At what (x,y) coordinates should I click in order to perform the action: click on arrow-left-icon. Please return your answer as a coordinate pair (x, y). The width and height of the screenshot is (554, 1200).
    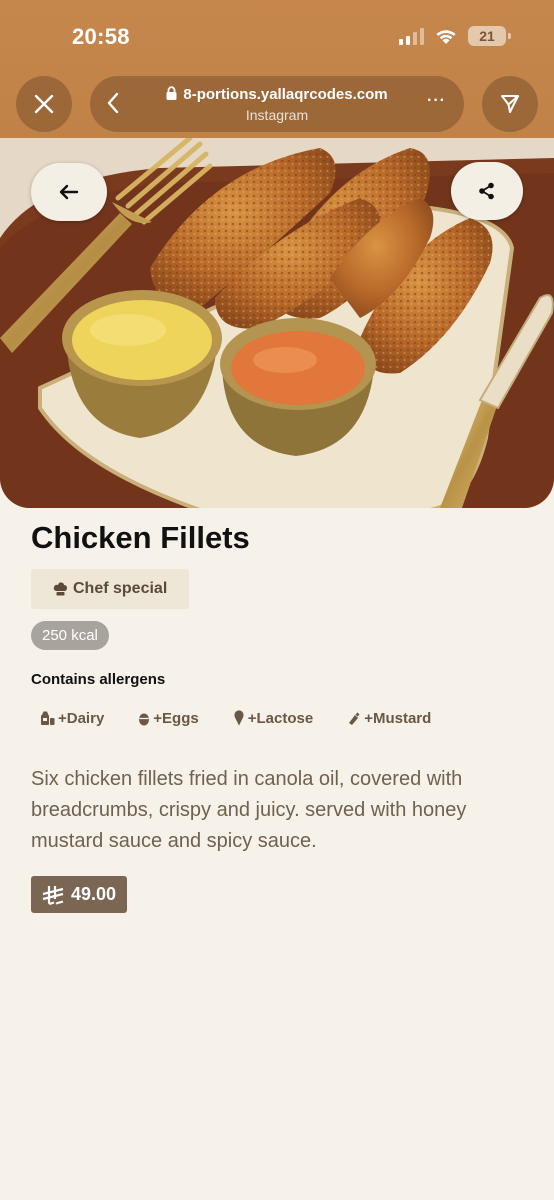
    Looking at the image, I should click on (69, 192).